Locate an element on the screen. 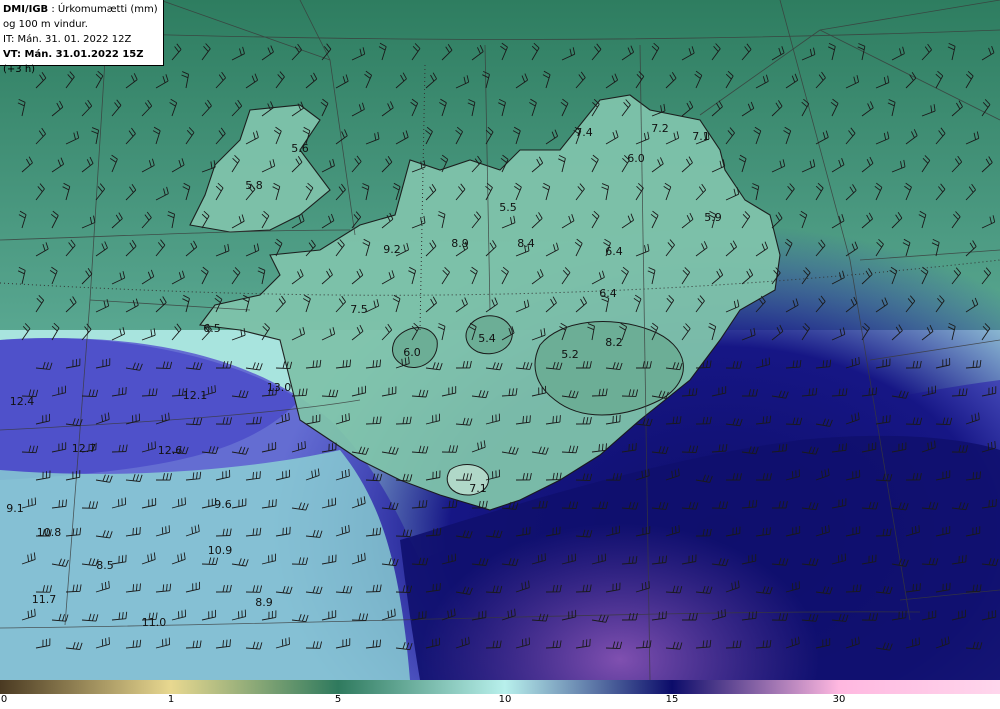 The height and width of the screenshot is (709, 1000). precip-value-label: 7.4 is located at coordinates (584, 132).